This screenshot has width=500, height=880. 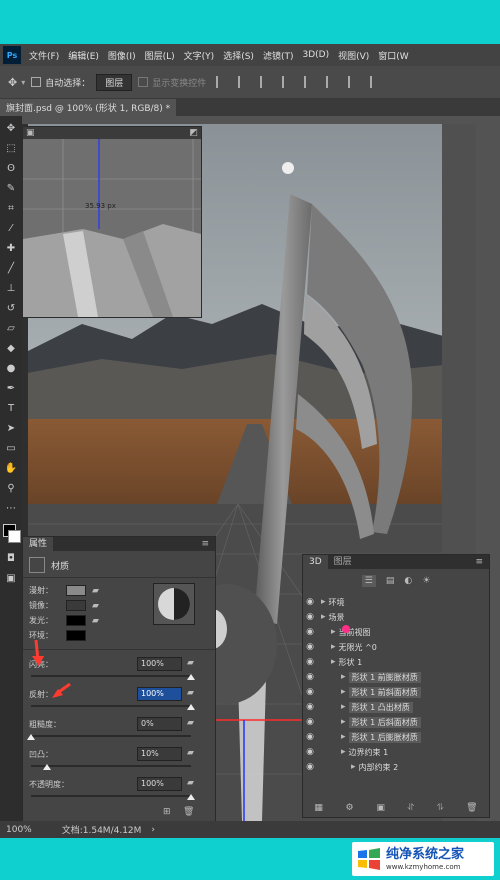 I want to click on eyedropper-icon: ⁄, so click(x=11, y=229).